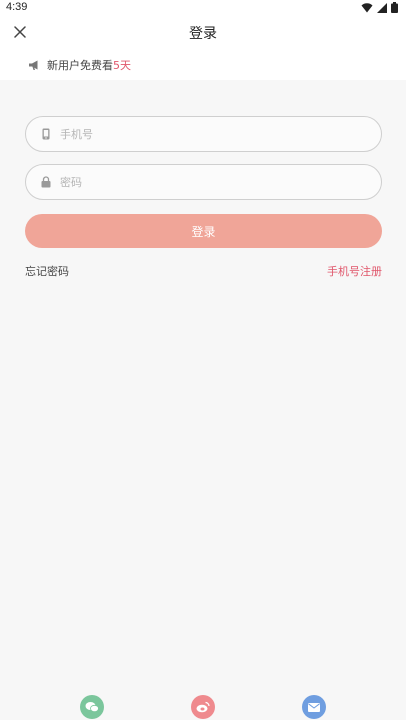 This screenshot has width=406, height=720. I want to click on mail-login-button, so click(314, 707).